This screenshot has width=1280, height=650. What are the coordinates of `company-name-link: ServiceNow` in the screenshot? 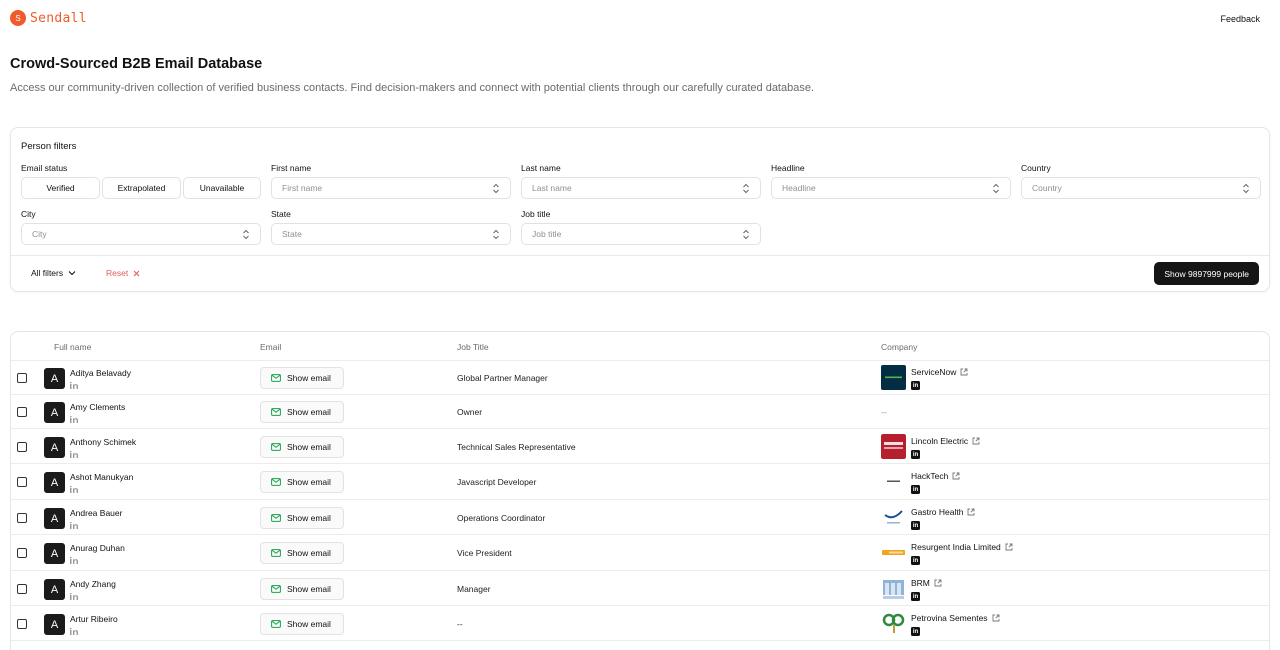 It's located at (939, 372).